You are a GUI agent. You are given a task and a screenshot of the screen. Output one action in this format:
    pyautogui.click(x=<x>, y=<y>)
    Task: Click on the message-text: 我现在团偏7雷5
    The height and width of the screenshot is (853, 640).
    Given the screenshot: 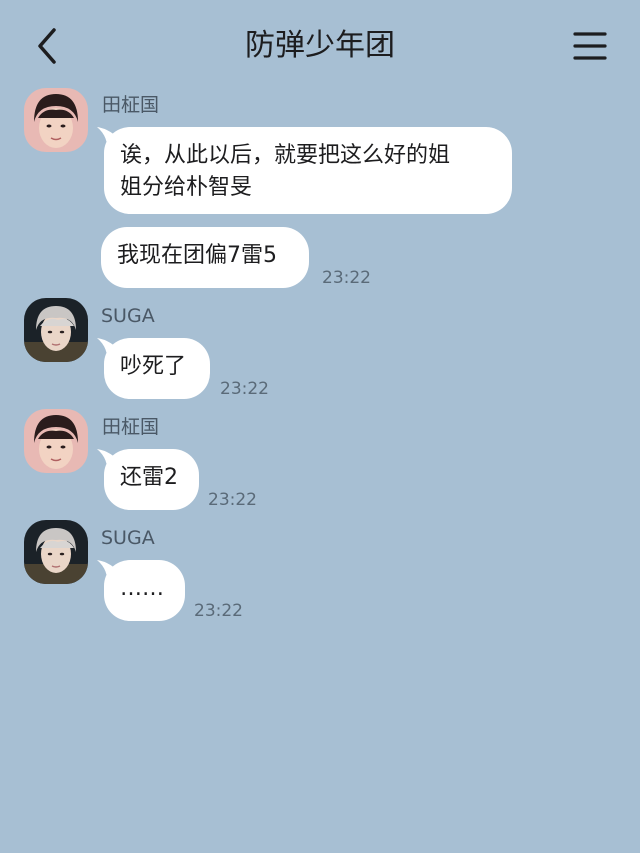 What is the action you would take?
    pyautogui.click(x=197, y=255)
    